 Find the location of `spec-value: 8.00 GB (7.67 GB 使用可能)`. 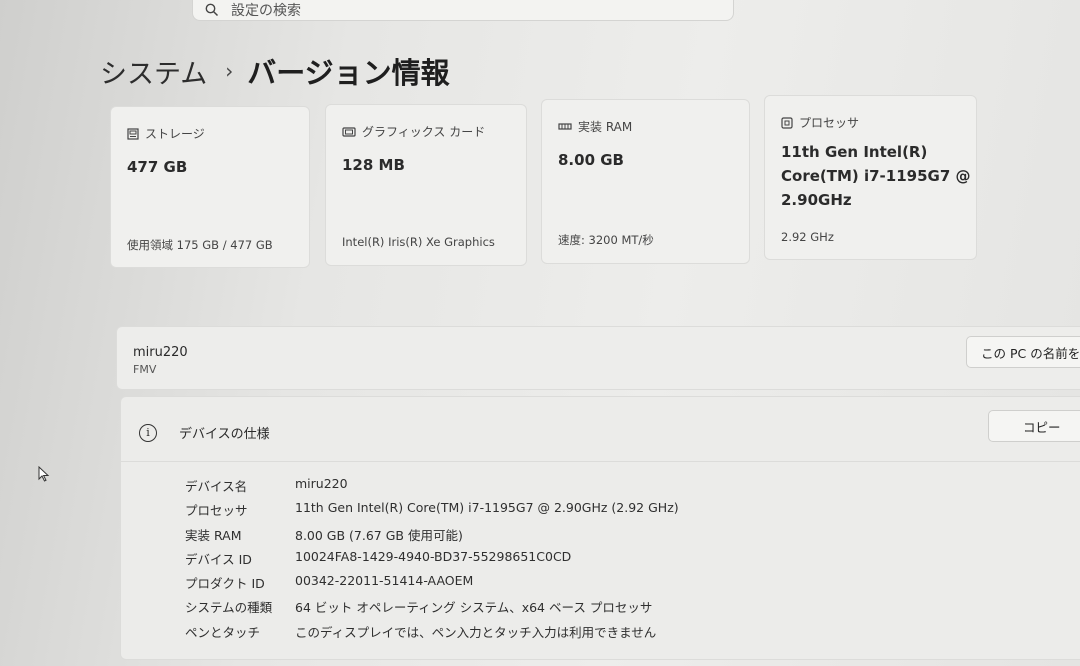

spec-value: 8.00 GB (7.67 GB 使用可能) is located at coordinates (379, 535).